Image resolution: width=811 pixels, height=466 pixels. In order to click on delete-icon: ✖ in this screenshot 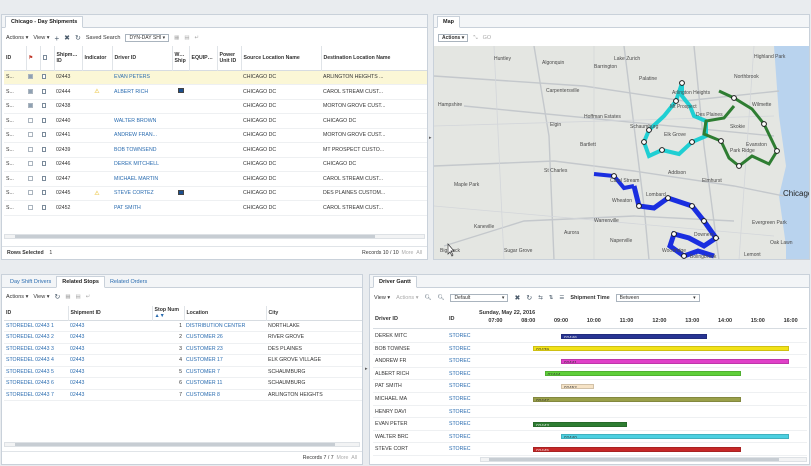, I will do `click(67, 38)`.